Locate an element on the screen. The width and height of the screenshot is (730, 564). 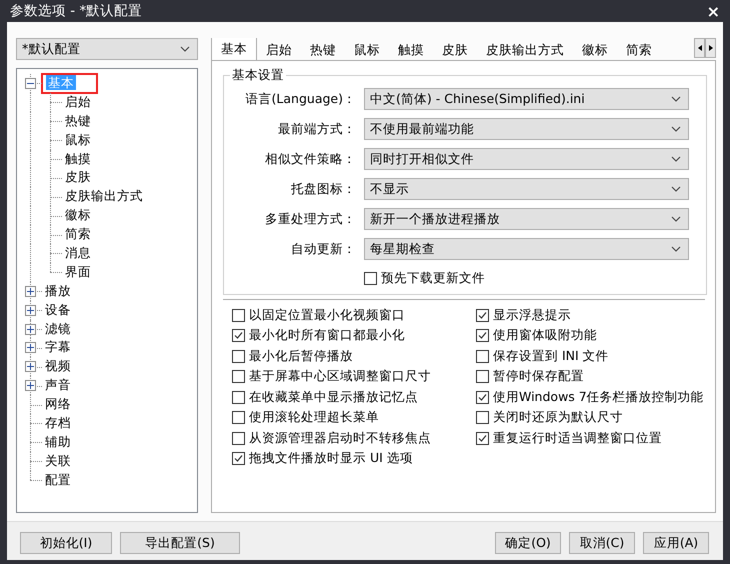
tab: 启始 is located at coordinates (279, 50).